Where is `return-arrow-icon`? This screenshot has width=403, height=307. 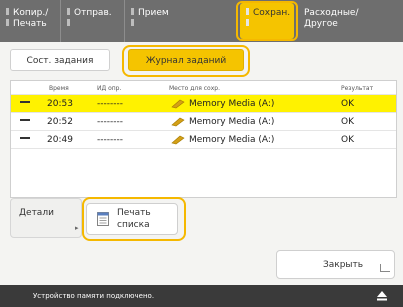
return-arrow-icon is located at coordinates (385, 268).